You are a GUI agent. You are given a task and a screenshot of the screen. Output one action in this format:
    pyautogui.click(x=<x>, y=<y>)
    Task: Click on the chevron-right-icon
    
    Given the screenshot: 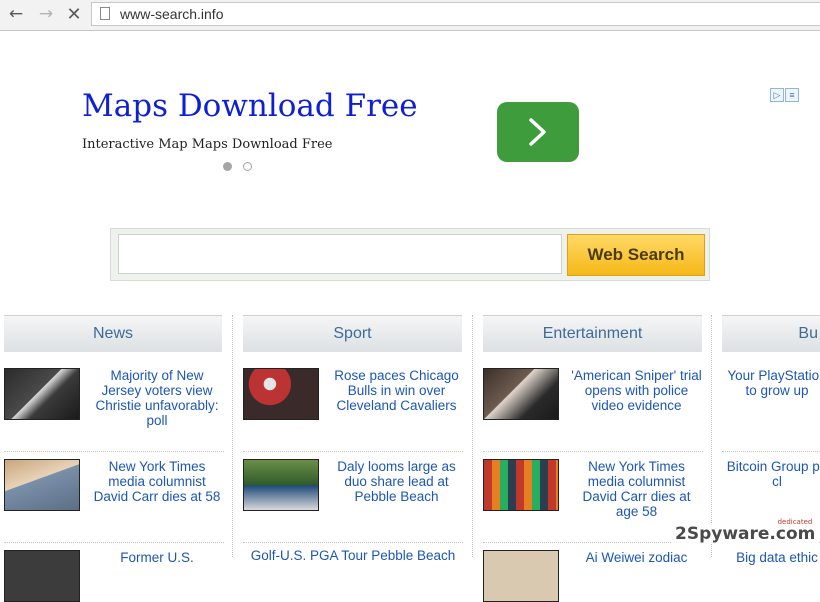 What is the action you would take?
    pyautogui.click(x=537, y=132)
    